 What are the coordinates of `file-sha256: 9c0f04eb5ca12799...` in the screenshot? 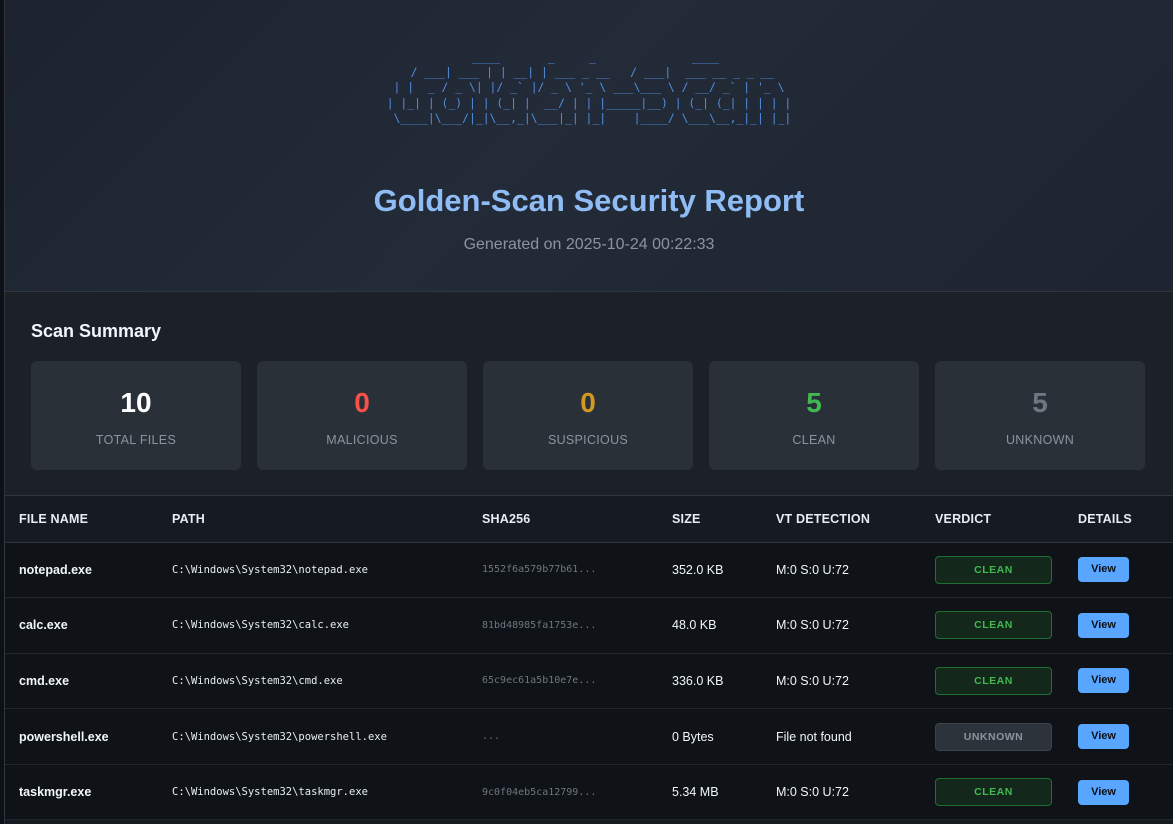 It's located at (563, 792).